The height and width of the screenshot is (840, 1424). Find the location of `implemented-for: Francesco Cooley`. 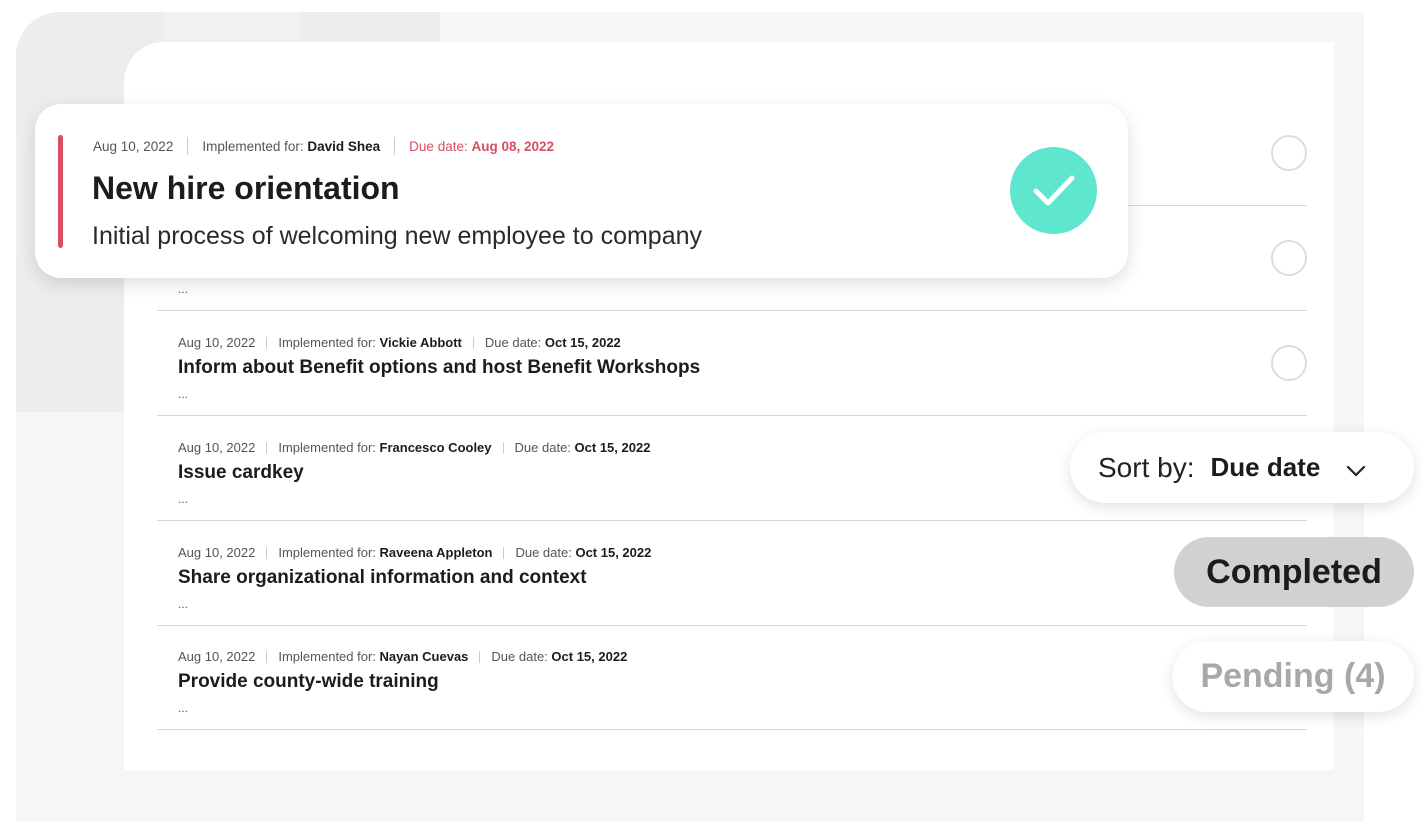

implemented-for: Francesco Cooley is located at coordinates (435, 447).